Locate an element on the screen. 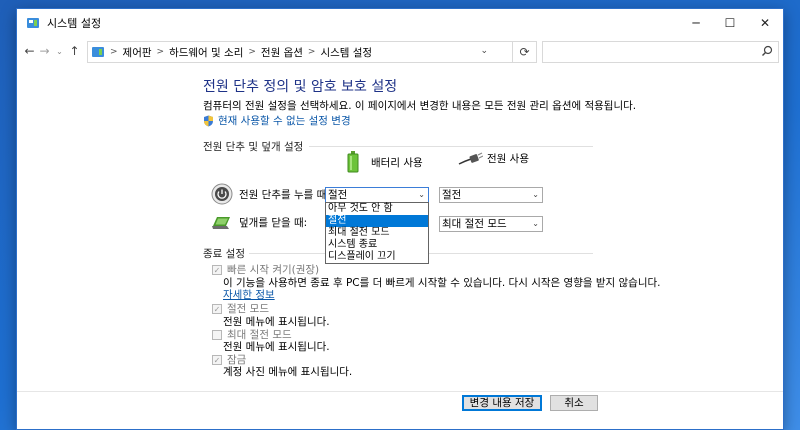 The width and height of the screenshot is (800, 430). dropdown-option-shutdown: 시스템 종료 is located at coordinates (377, 245).